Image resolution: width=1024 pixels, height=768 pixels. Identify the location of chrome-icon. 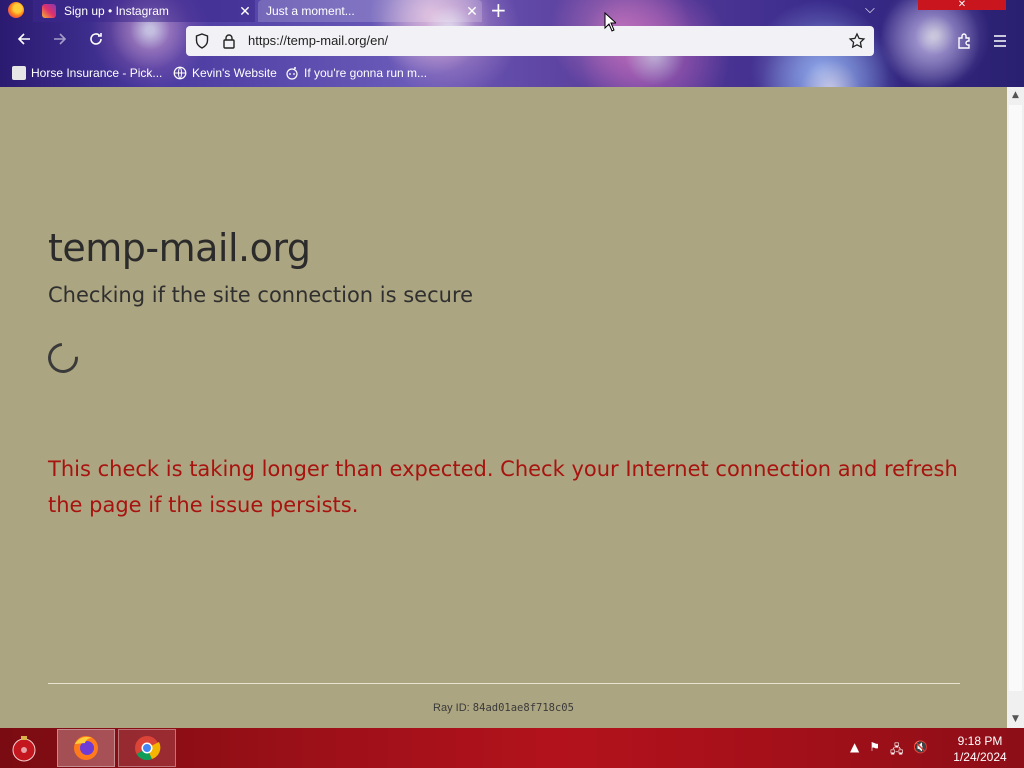
(148, 748).